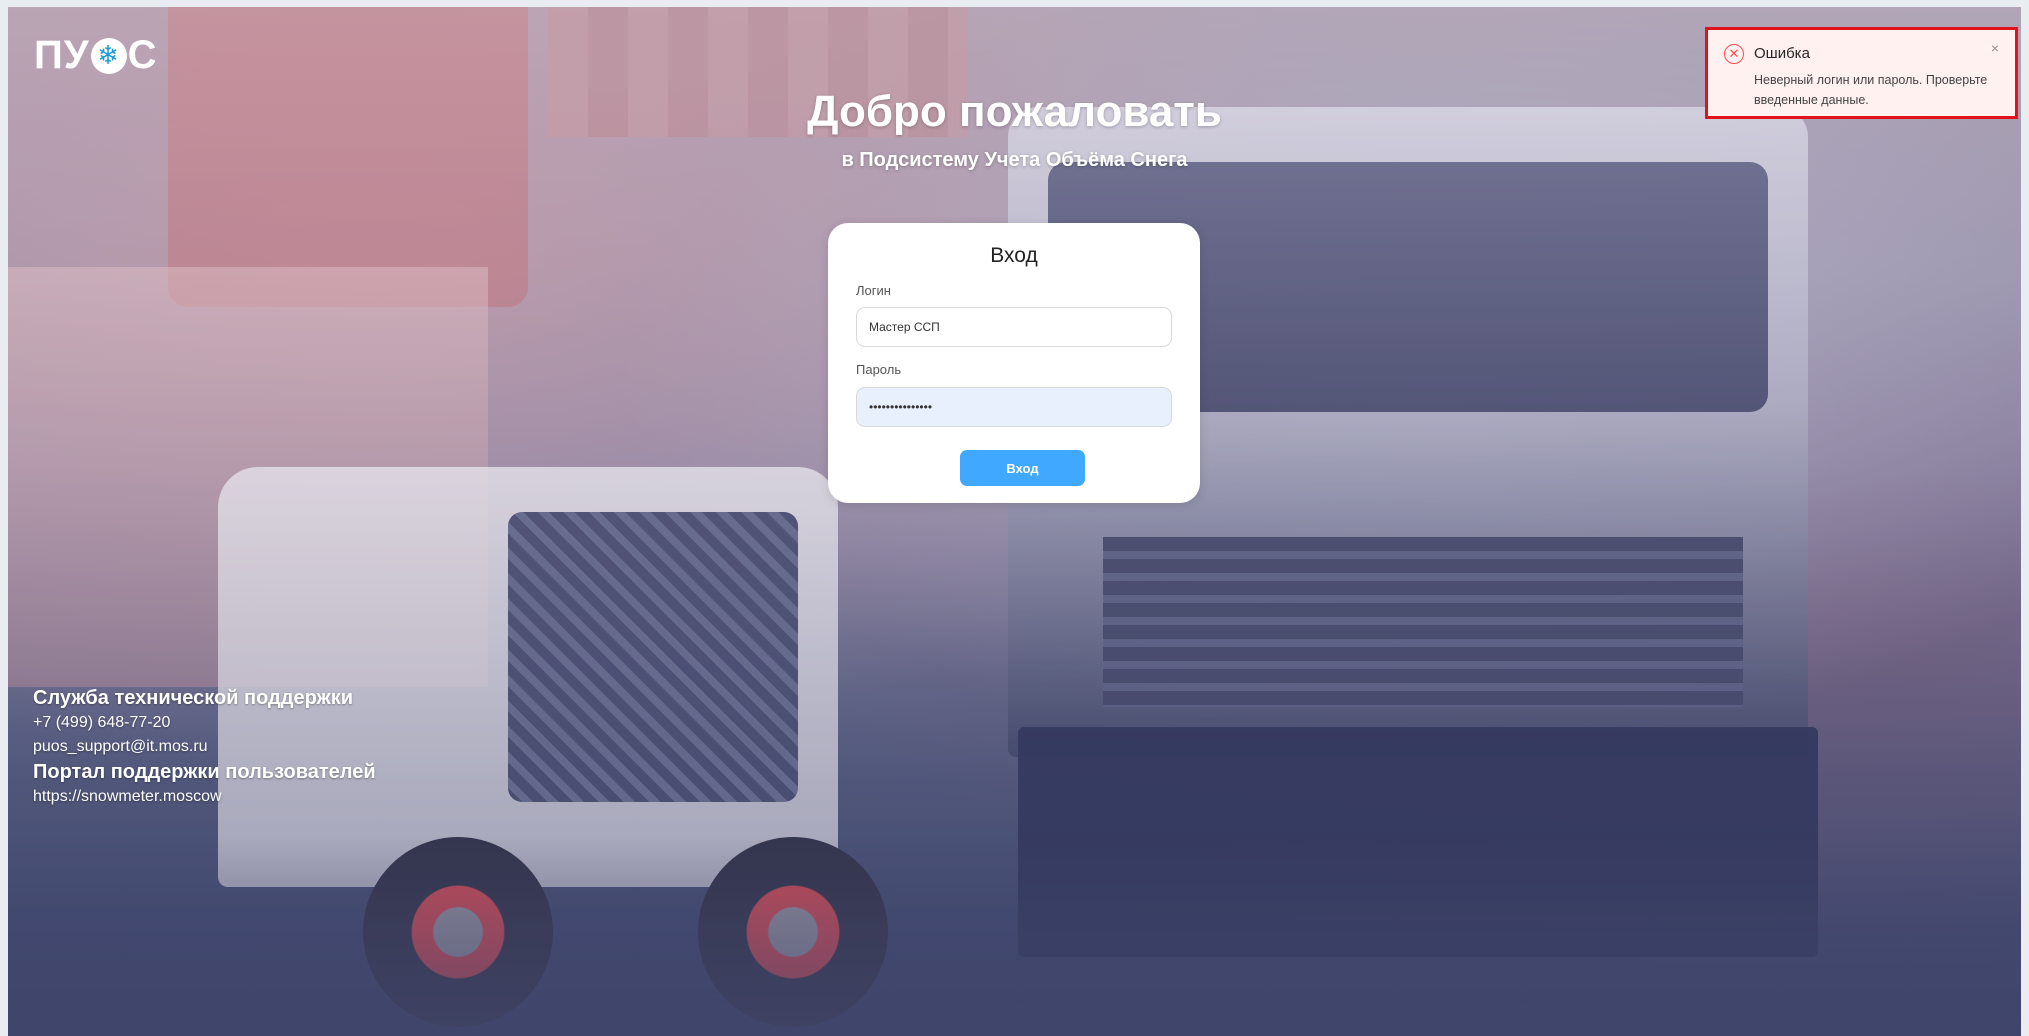 The height and width of the screenshot is (1036, 2029). Describe the element at coordinates (1014, 327) in the screenshot. I see `login-input` at that location.